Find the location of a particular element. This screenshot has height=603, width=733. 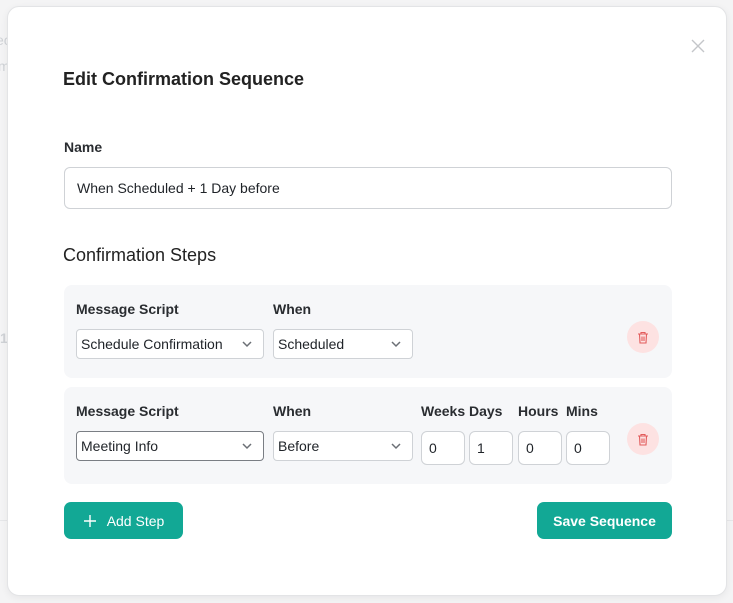

save-sequence-label: Save Sequence is located at coordinates (604, 520).